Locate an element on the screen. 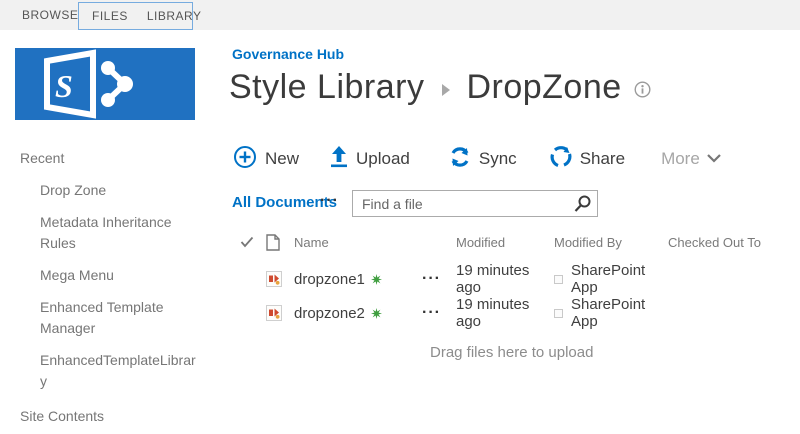  view-filter-row: All Documents ··· is located at coordinates (512, 204).